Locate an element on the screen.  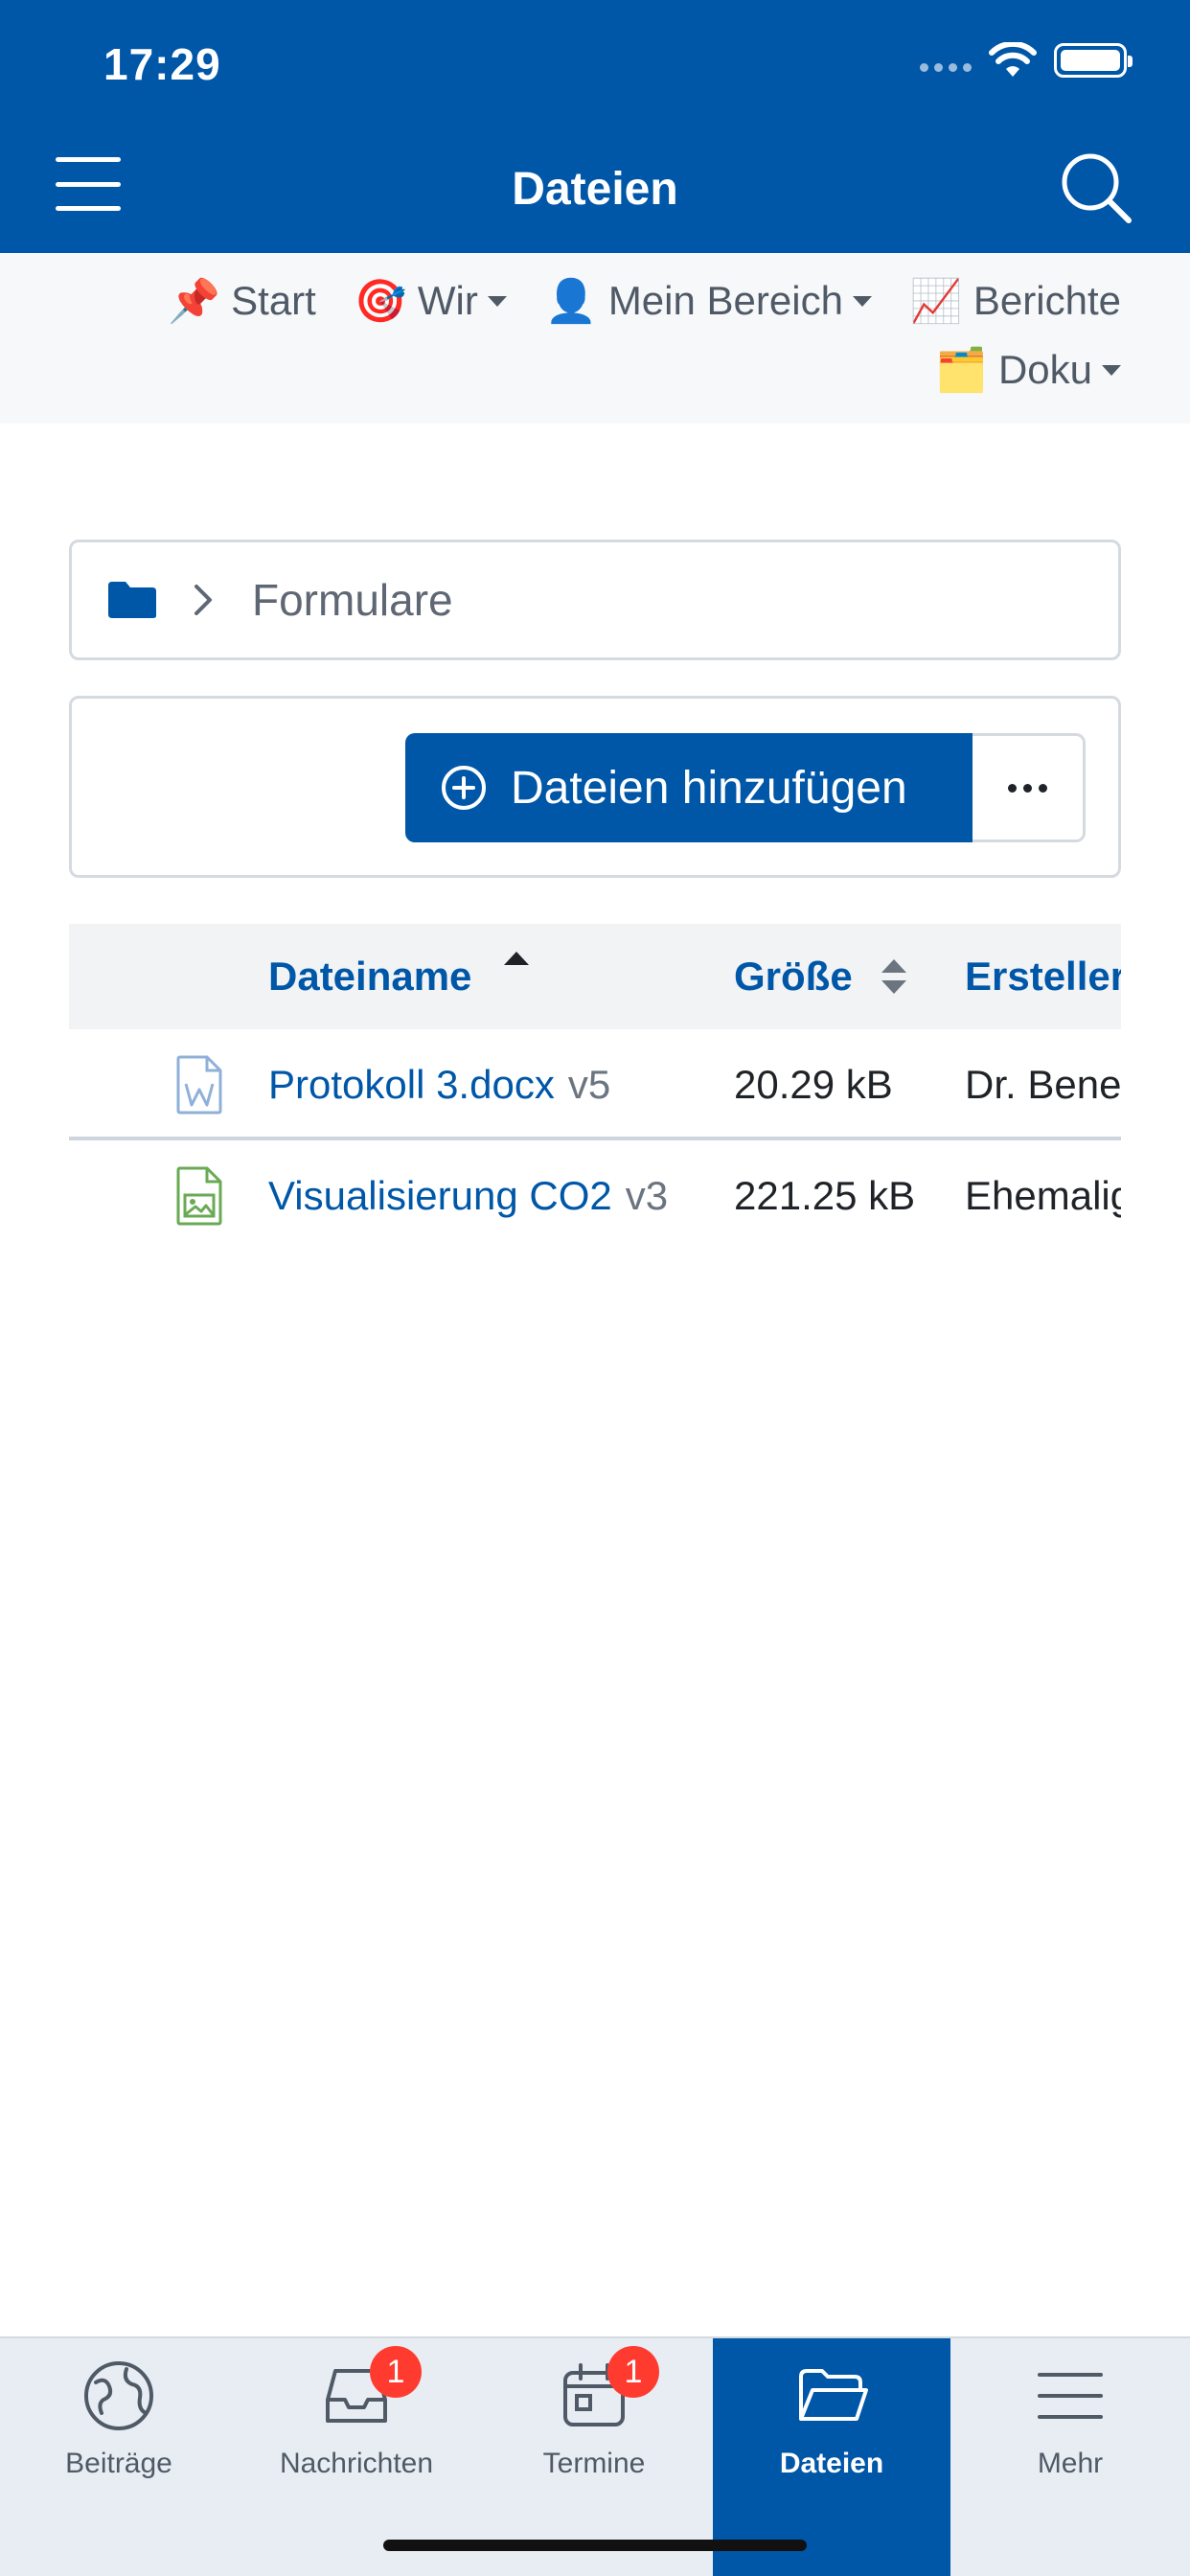
image-file-icon is located at coordinates (199, 1196).